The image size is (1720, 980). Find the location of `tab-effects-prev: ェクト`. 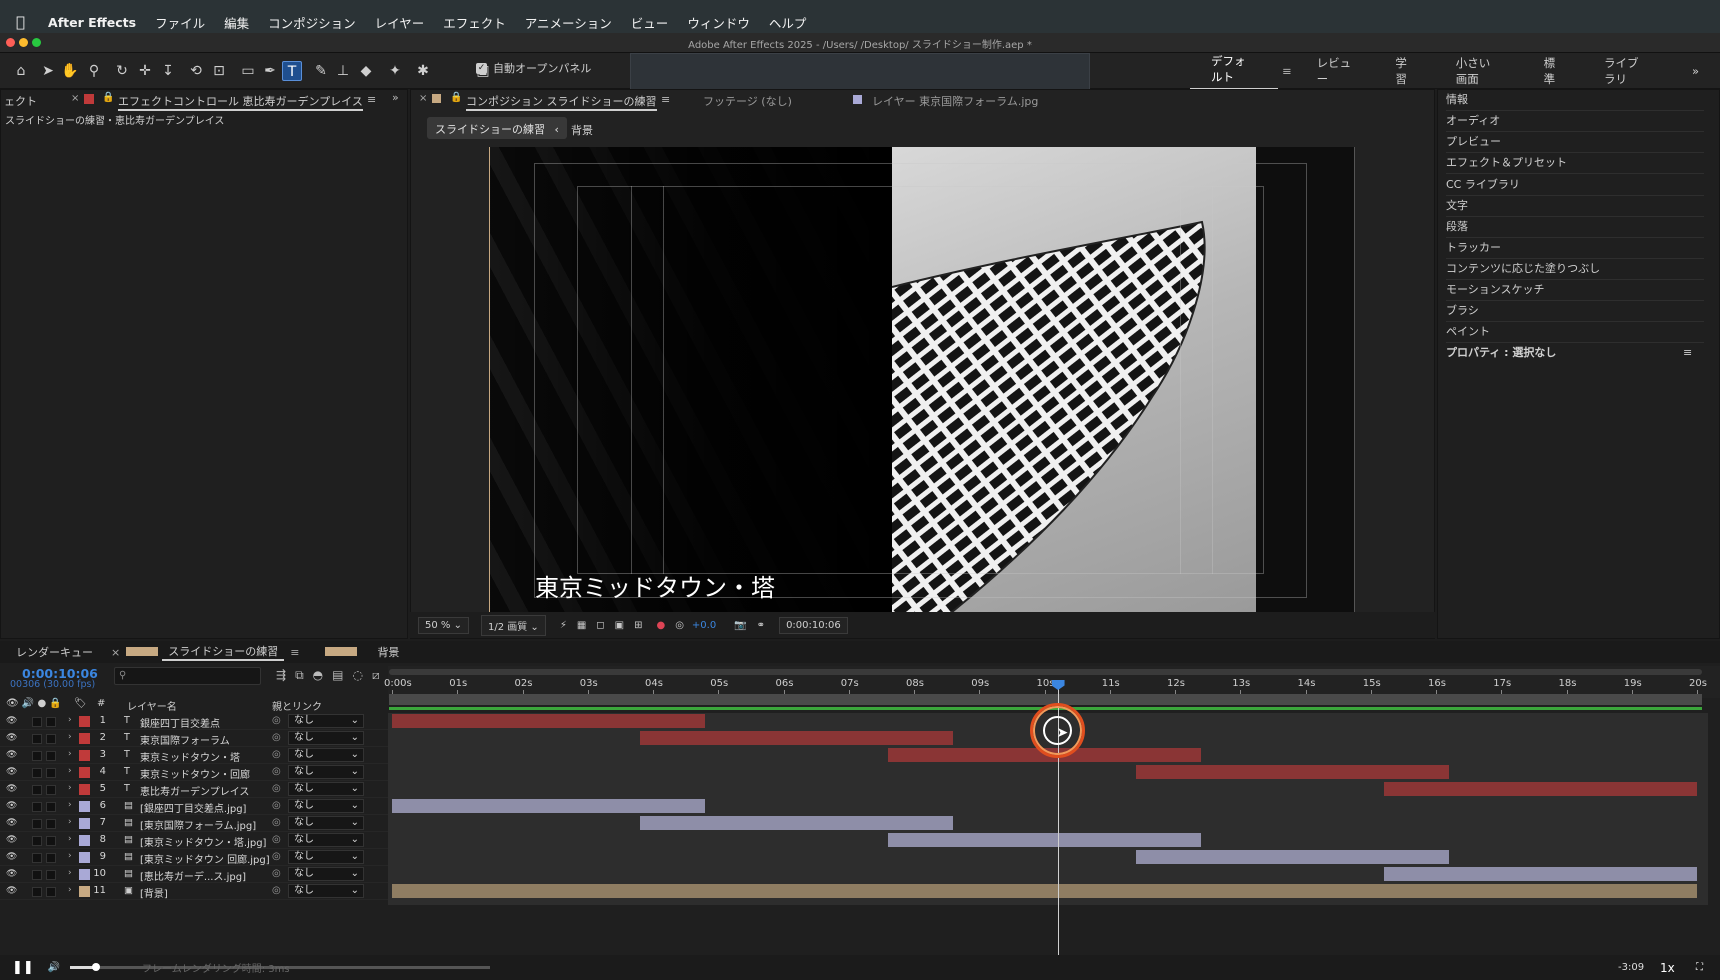

tab-effects-prev: ェクト is located at coordinates (20, 101).